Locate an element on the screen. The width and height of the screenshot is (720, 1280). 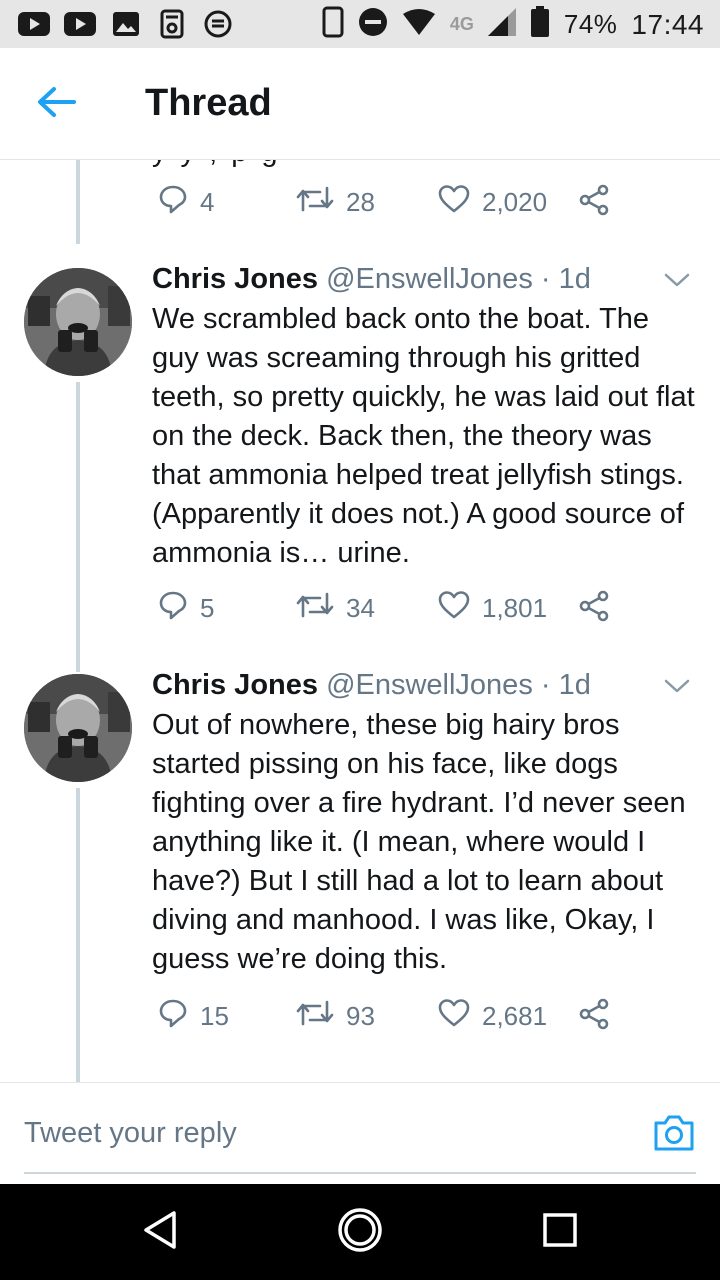
retweet-button: 93 is located at coordinates (335, 1016).